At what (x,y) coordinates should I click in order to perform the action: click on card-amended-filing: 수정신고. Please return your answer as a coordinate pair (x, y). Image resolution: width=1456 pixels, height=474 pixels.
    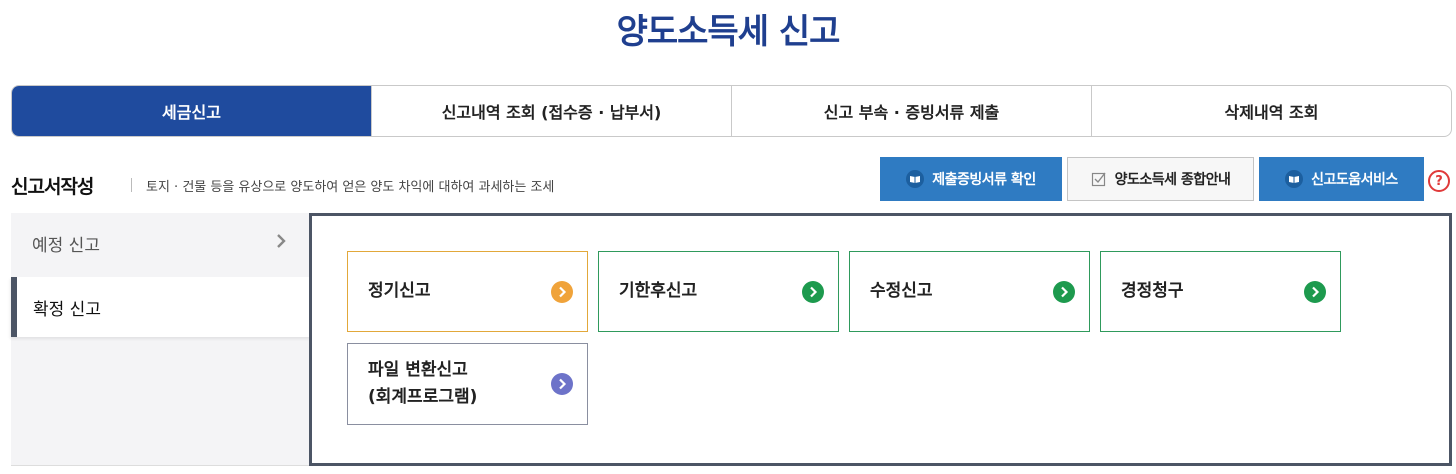
    Looking at the image, I should click on (969, 291).